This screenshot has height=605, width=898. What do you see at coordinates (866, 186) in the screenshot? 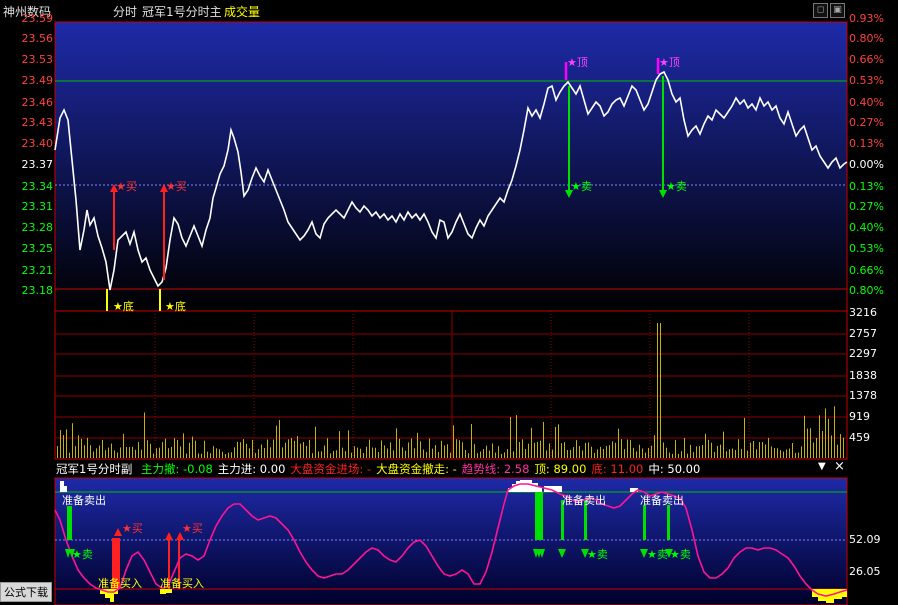
I see `percent-tick: 0.13%` at bounding box center [866, 186].